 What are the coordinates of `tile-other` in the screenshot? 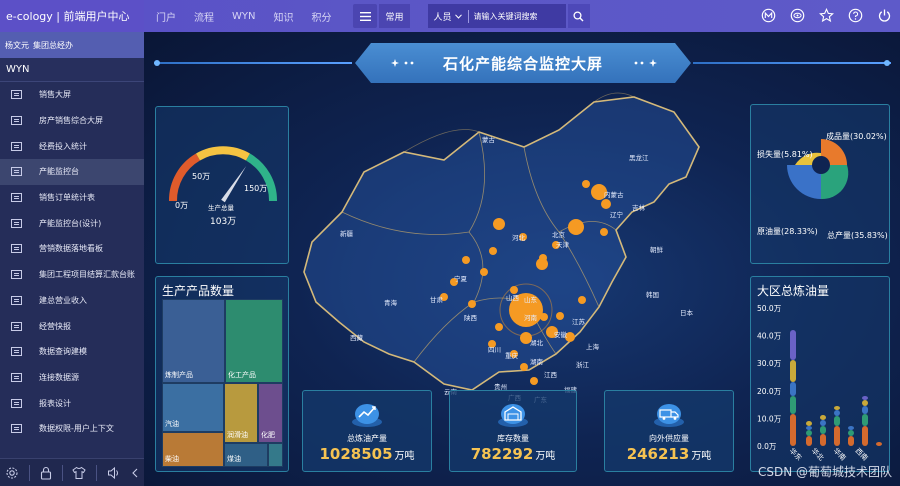 It's located at (275, 455).